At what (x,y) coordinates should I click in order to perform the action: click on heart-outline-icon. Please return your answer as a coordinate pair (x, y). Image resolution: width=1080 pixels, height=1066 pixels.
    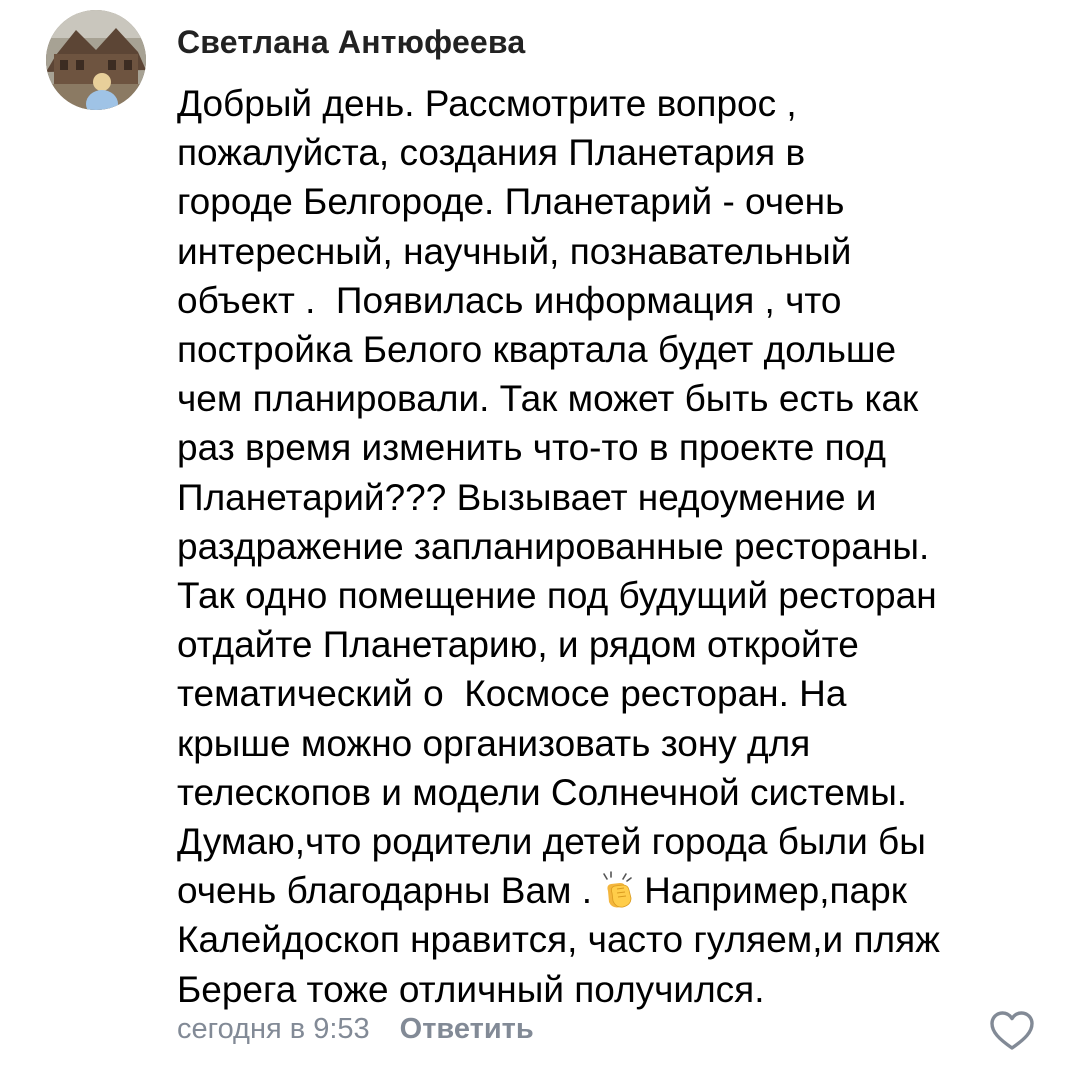
    Looking at the image, I should click on (1012, 1030).